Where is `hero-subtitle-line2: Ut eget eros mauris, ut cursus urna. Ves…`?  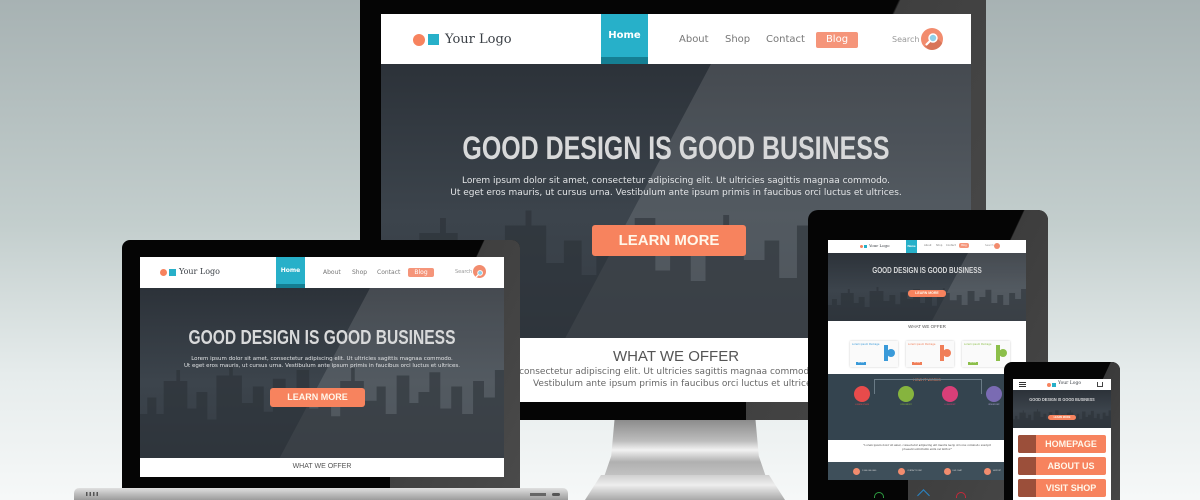 hero-subtitle-line2: Ut eget eros mauris, ut cursus urna. Ves… is located at coordinates (322, 366).